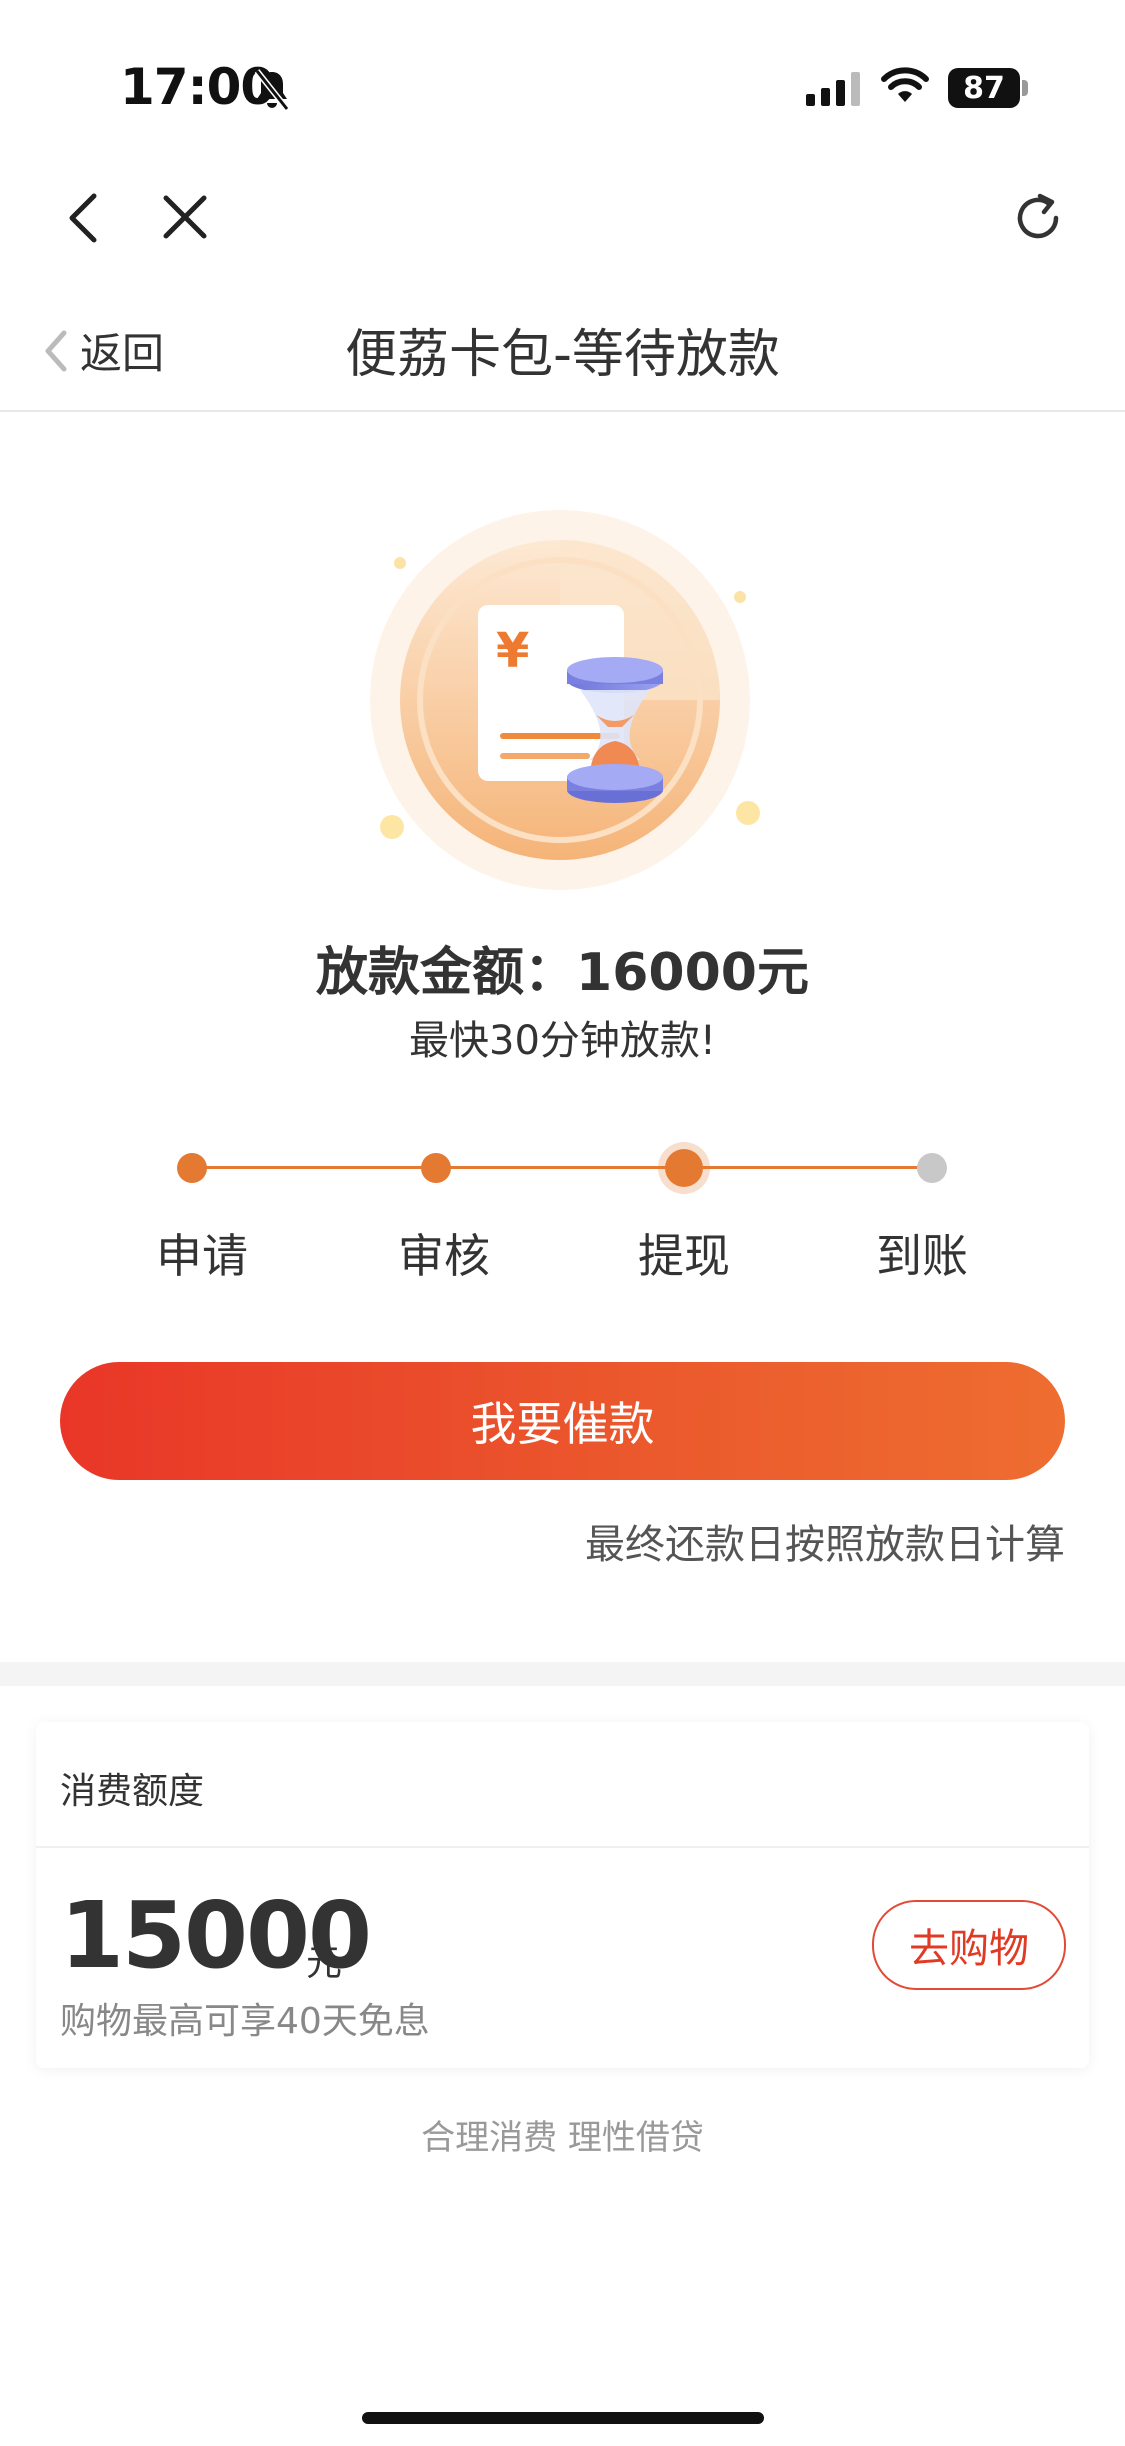 The height and width of the screenshot is (2446, 1125). What do you see at coordinates (984, 88) in the screenshot?
I see `battery-indicator: 87` at bounding box center [984, 88].